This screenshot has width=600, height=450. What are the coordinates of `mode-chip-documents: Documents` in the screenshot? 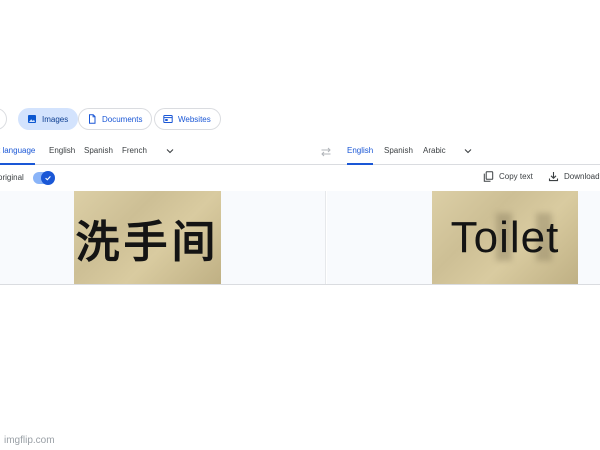 It's located at (115, 119).